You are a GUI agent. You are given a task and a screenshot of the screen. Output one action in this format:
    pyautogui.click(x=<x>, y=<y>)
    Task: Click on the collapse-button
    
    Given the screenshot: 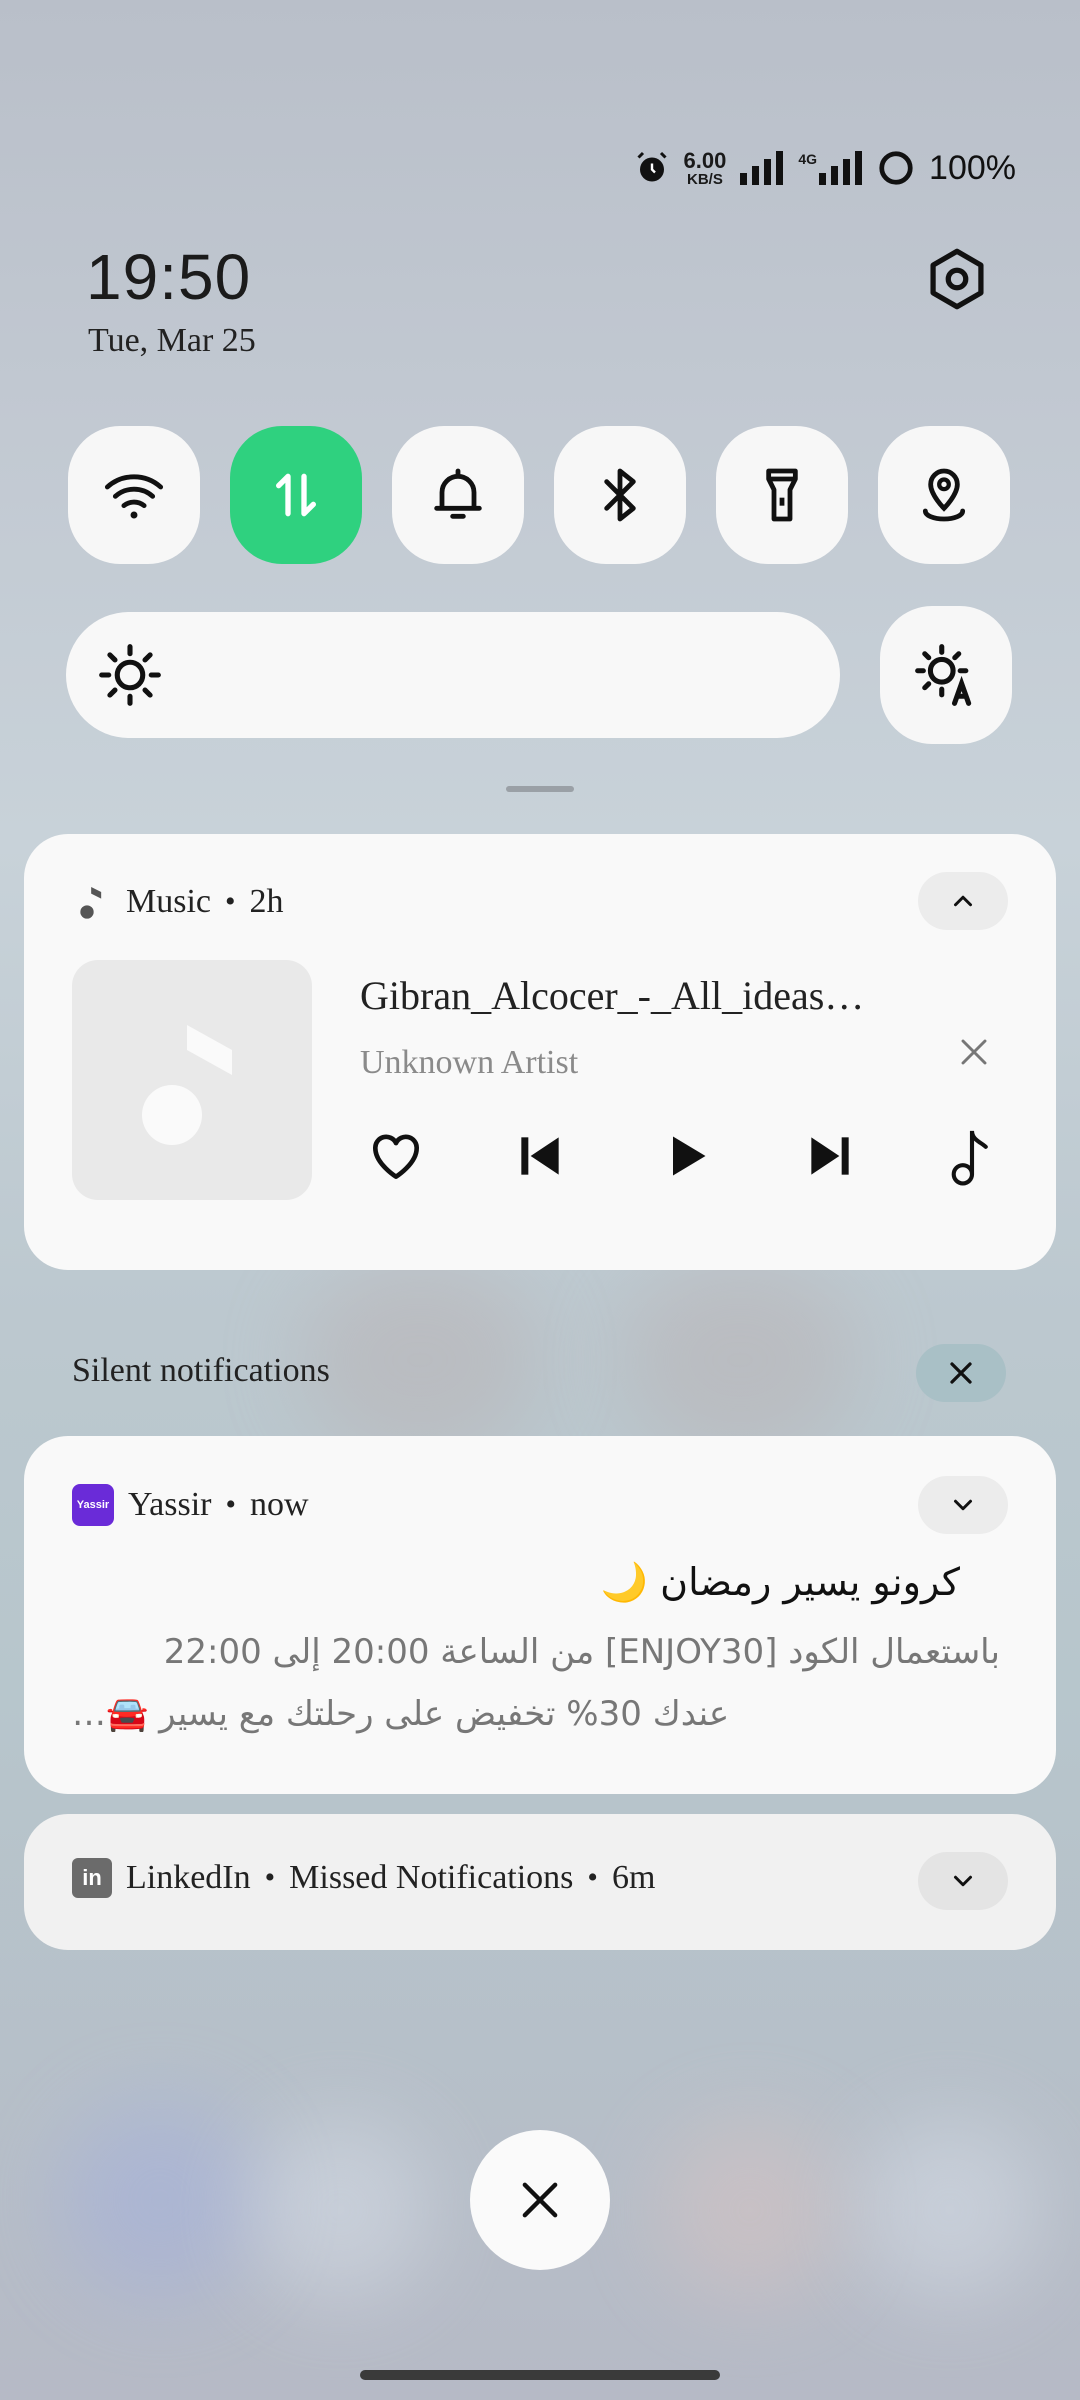 What is the action you would take?
    pyautogui.click(x=963, y=901)
    